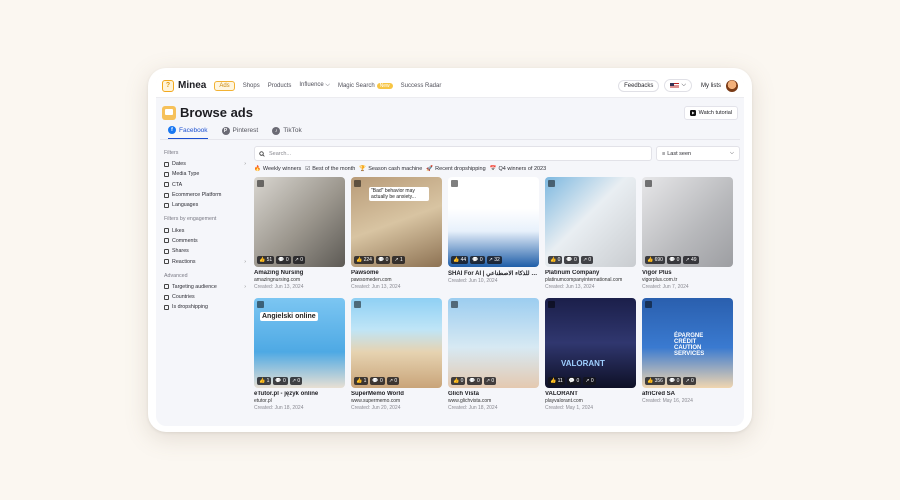  Describe the element at coordinates (299, 273) in the screenshot. I see `ad-name: Amazing Nursing` at that location.